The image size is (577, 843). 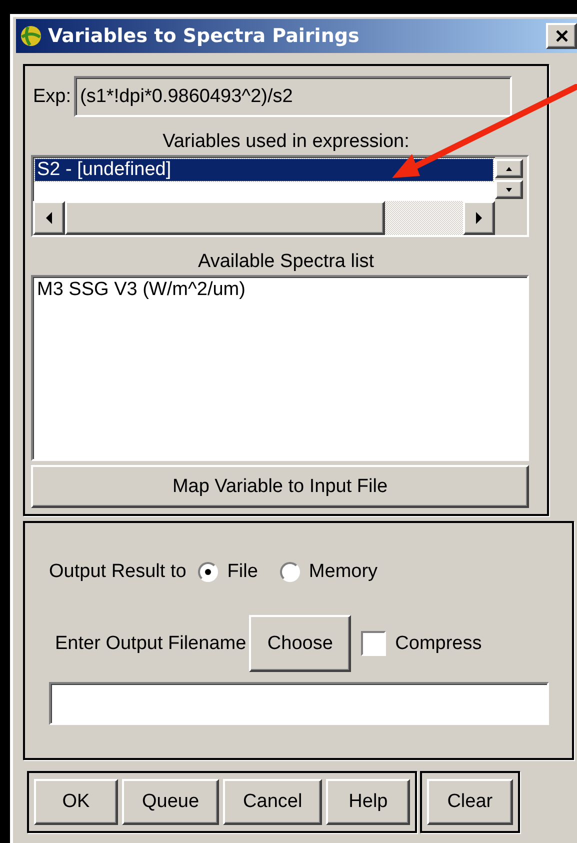 What do you see at coordinates (225, 218) in the screenshot?
I see `scroll-thumb` at bounding box center [225, 218].